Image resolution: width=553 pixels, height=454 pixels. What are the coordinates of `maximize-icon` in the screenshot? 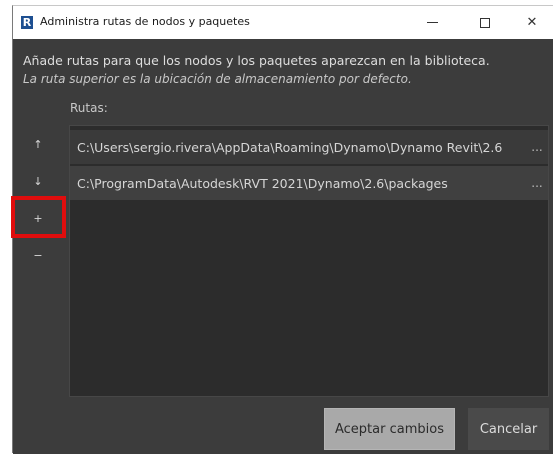 It's located at (485, 22).